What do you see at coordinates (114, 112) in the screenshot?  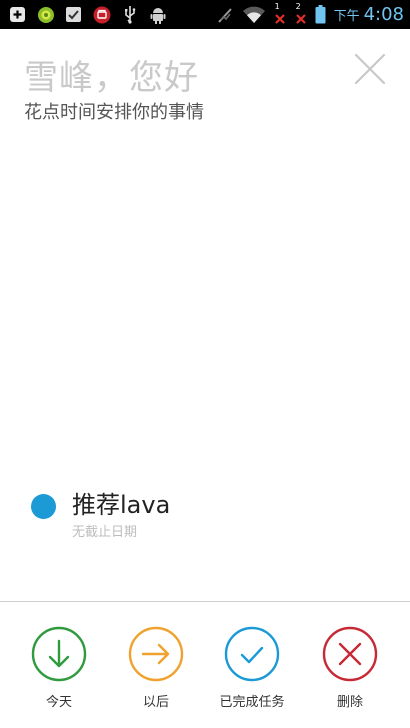 I see `greeting-subtitle: 花点时间安排你的事情` at bounding box center [114, 112].